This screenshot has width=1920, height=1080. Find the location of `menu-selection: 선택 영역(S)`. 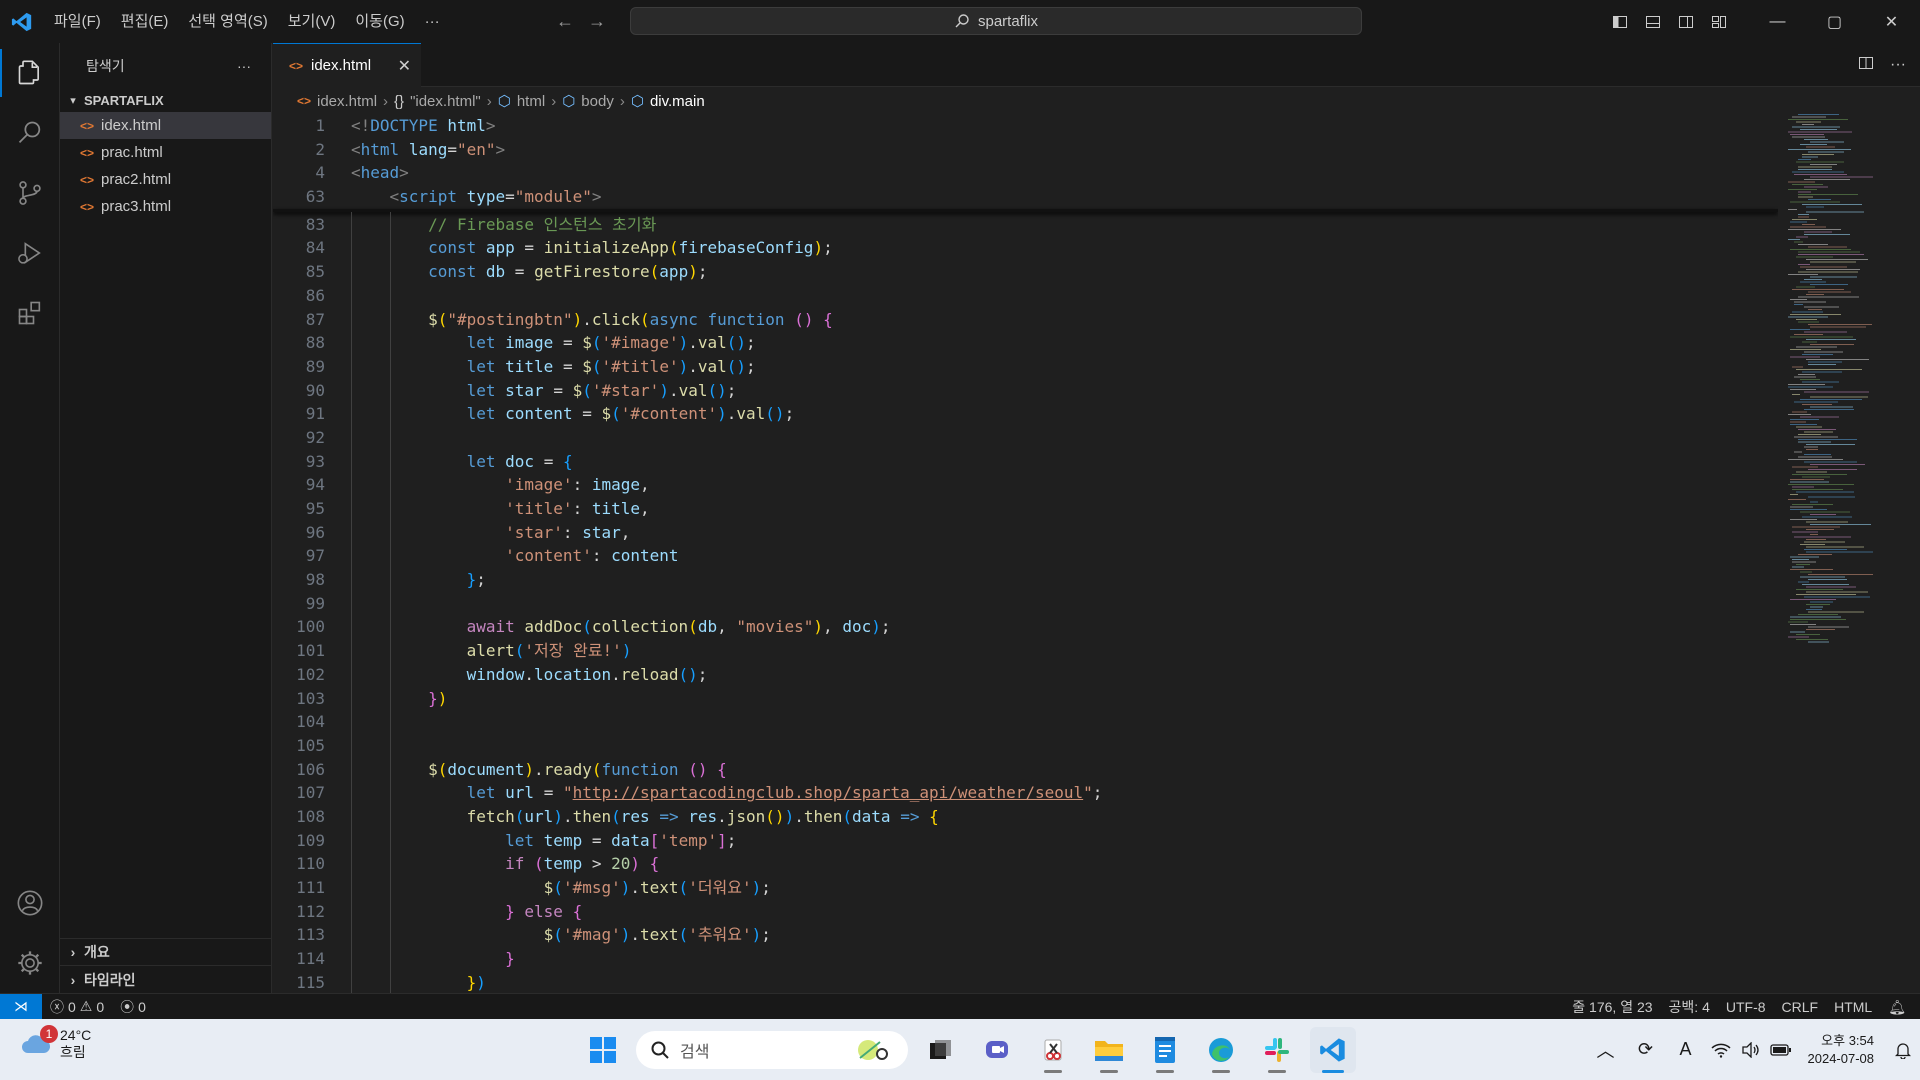

menu-selection: 선택 영역(S) is located at coordinates (227, 21).